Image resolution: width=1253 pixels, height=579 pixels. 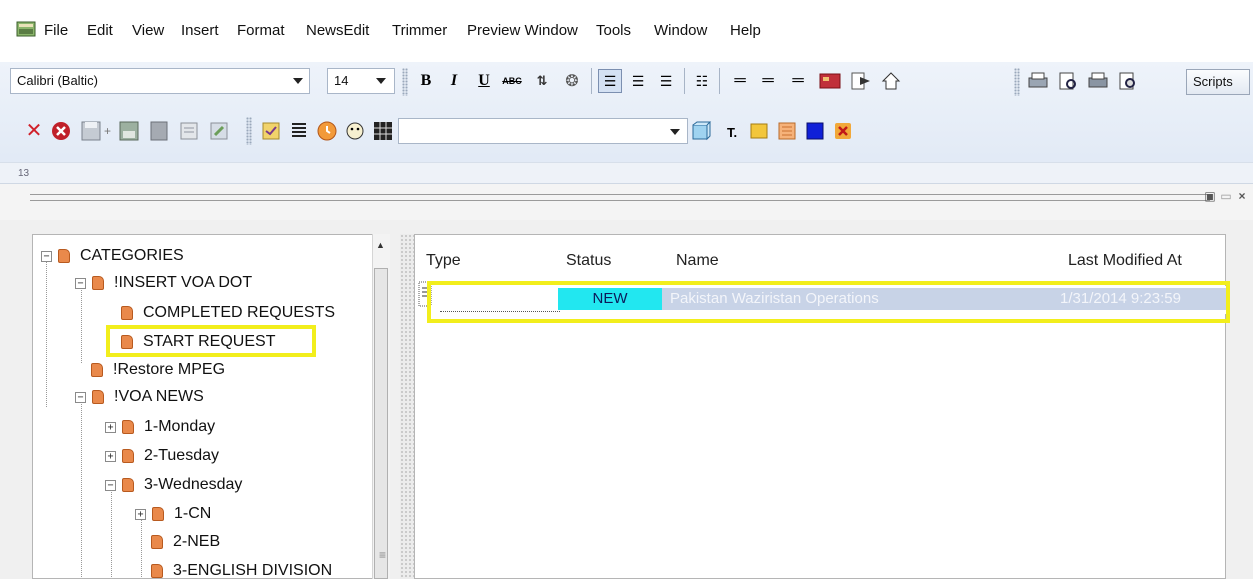 What do you see at coordinates (355, 131) in the screenshot?
I see `face-icon` at bounding box center [355, 131].